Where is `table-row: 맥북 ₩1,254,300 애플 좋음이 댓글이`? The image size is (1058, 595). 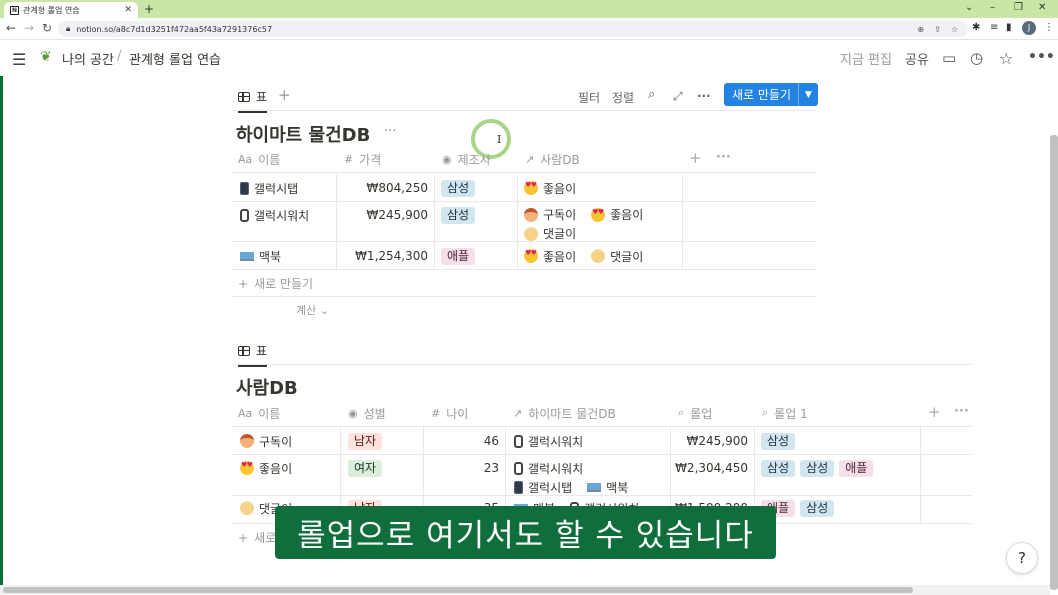
table-row: 맥북 ₩1,254,300 애플 좋음이 댓글이 is located at coordinates (524, 256).